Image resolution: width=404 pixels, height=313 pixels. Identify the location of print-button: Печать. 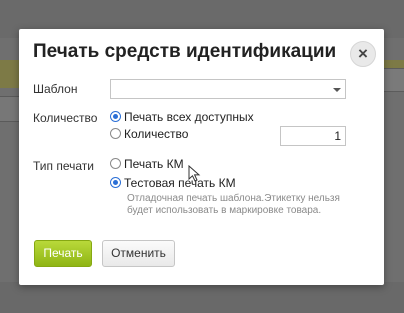
(63, 253).